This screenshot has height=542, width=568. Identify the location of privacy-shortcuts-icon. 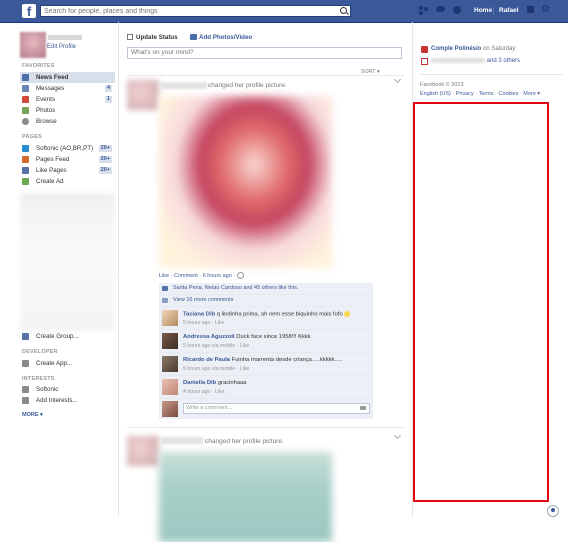
(530, 9).